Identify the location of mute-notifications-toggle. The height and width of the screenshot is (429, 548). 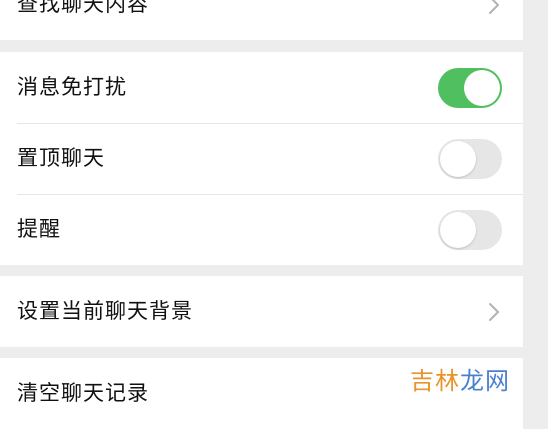
(470, 87).